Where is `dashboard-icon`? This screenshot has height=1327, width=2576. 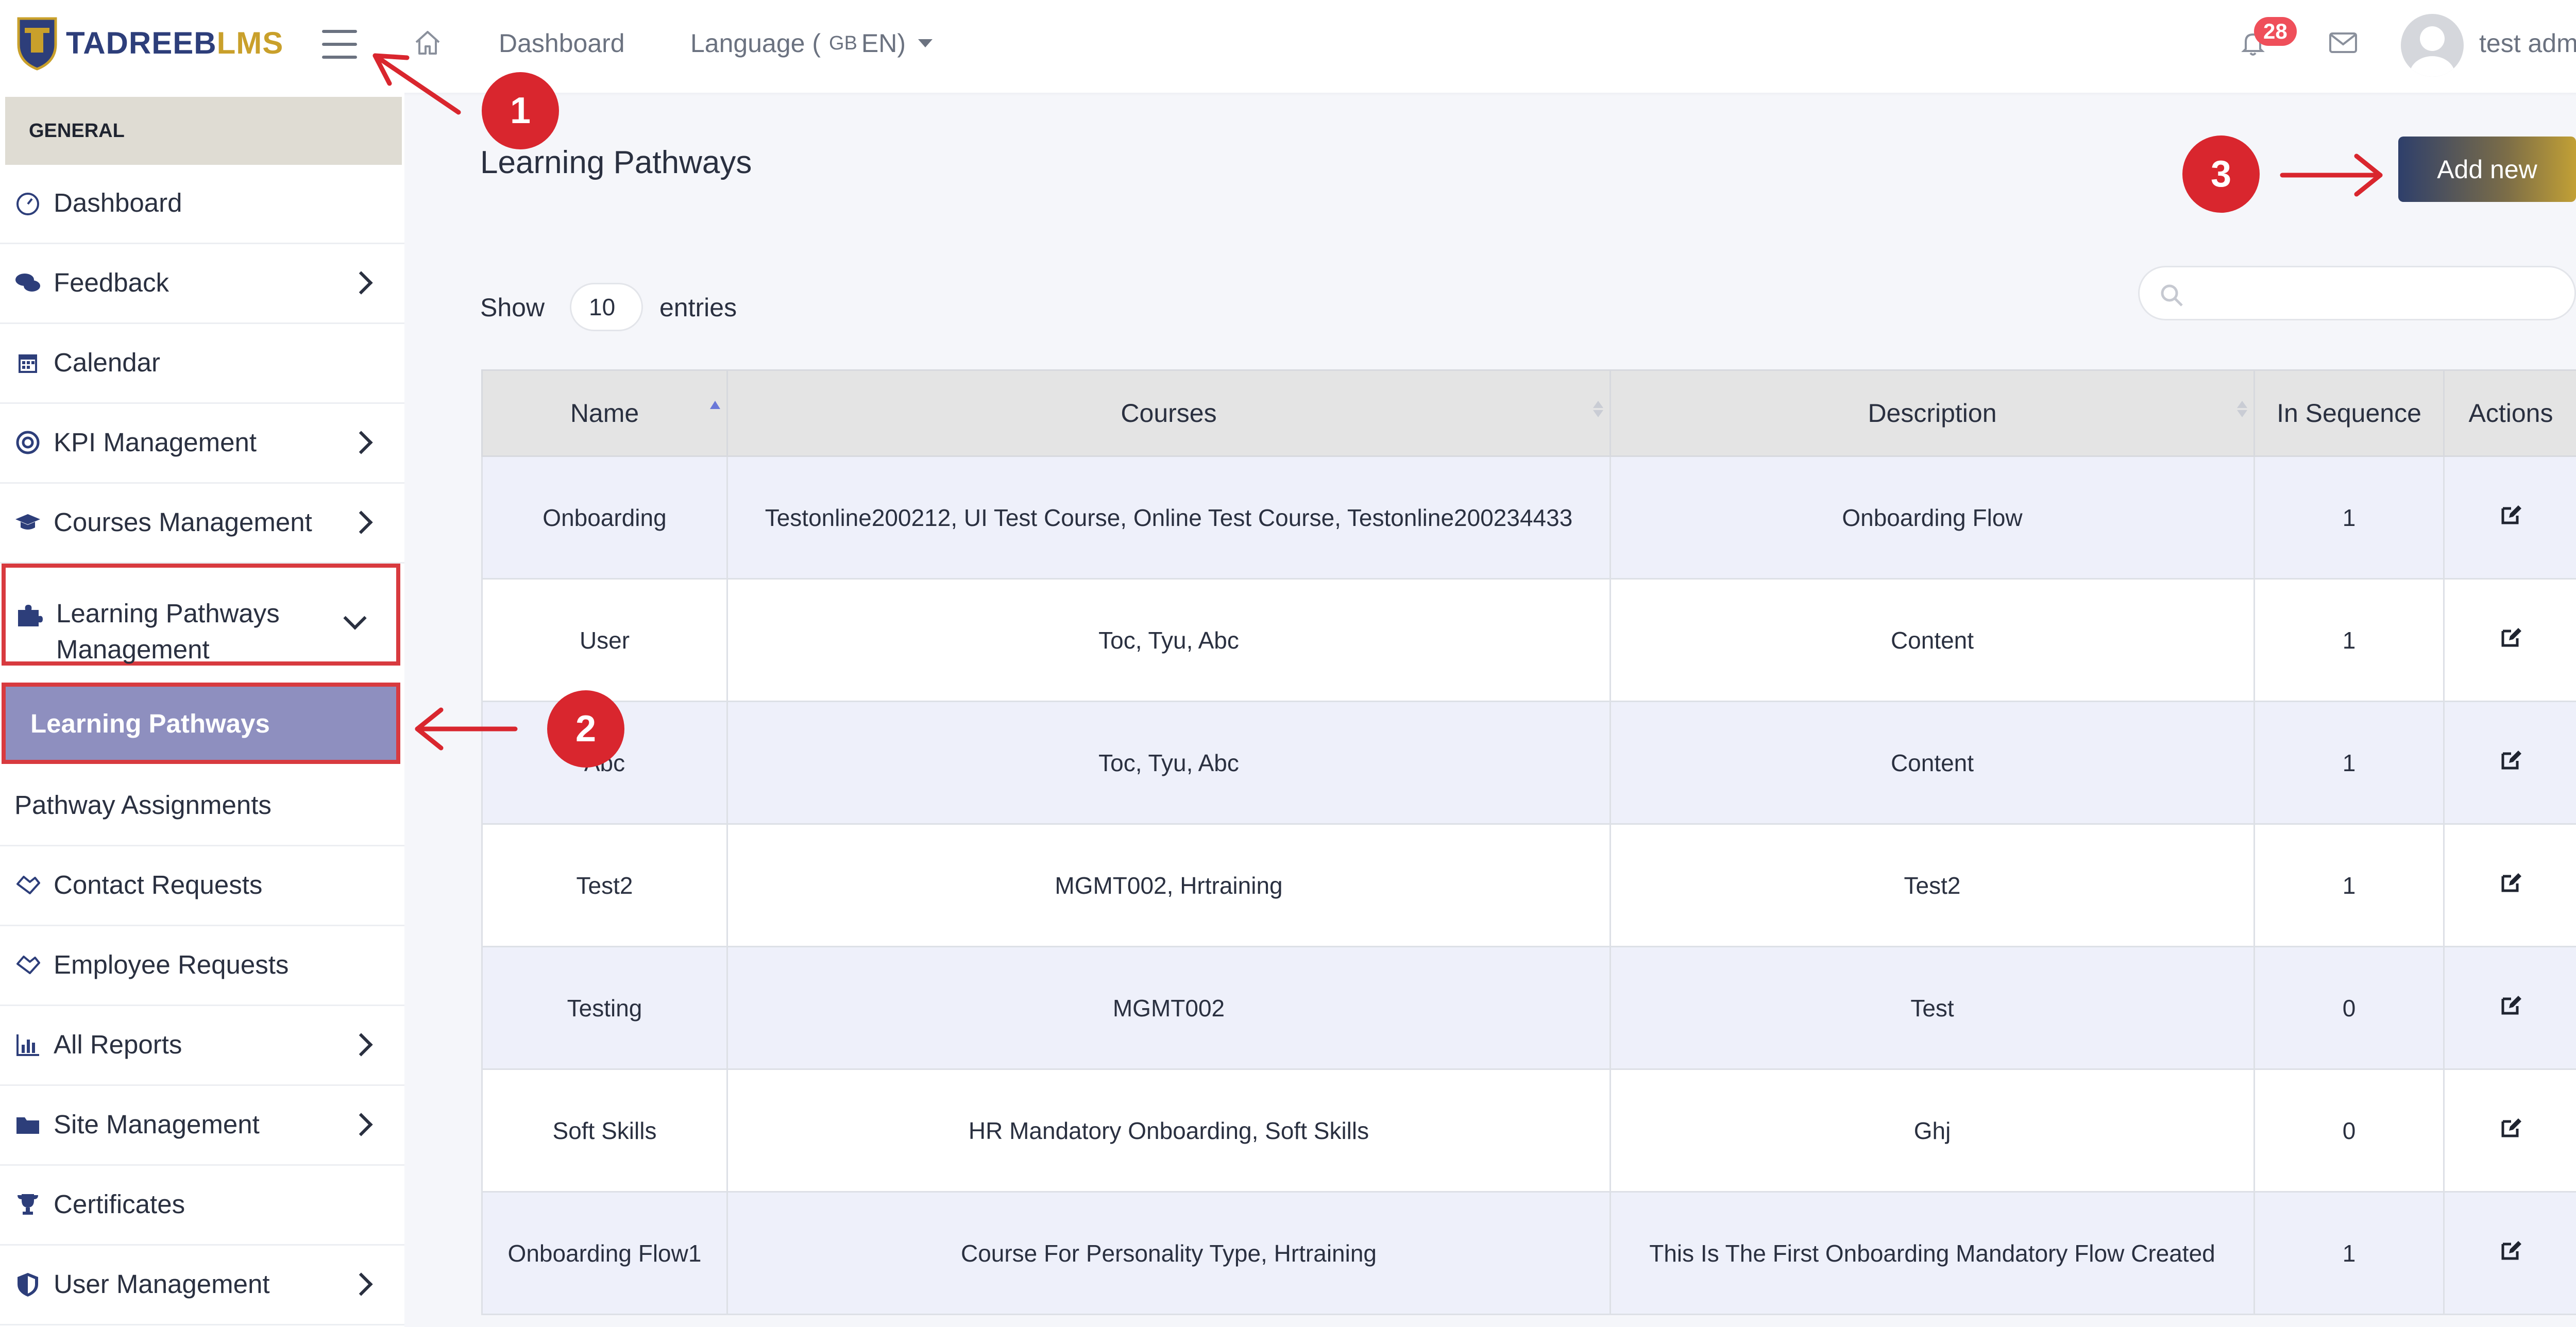
dashboard-icon is located at coordinates (27, 203).